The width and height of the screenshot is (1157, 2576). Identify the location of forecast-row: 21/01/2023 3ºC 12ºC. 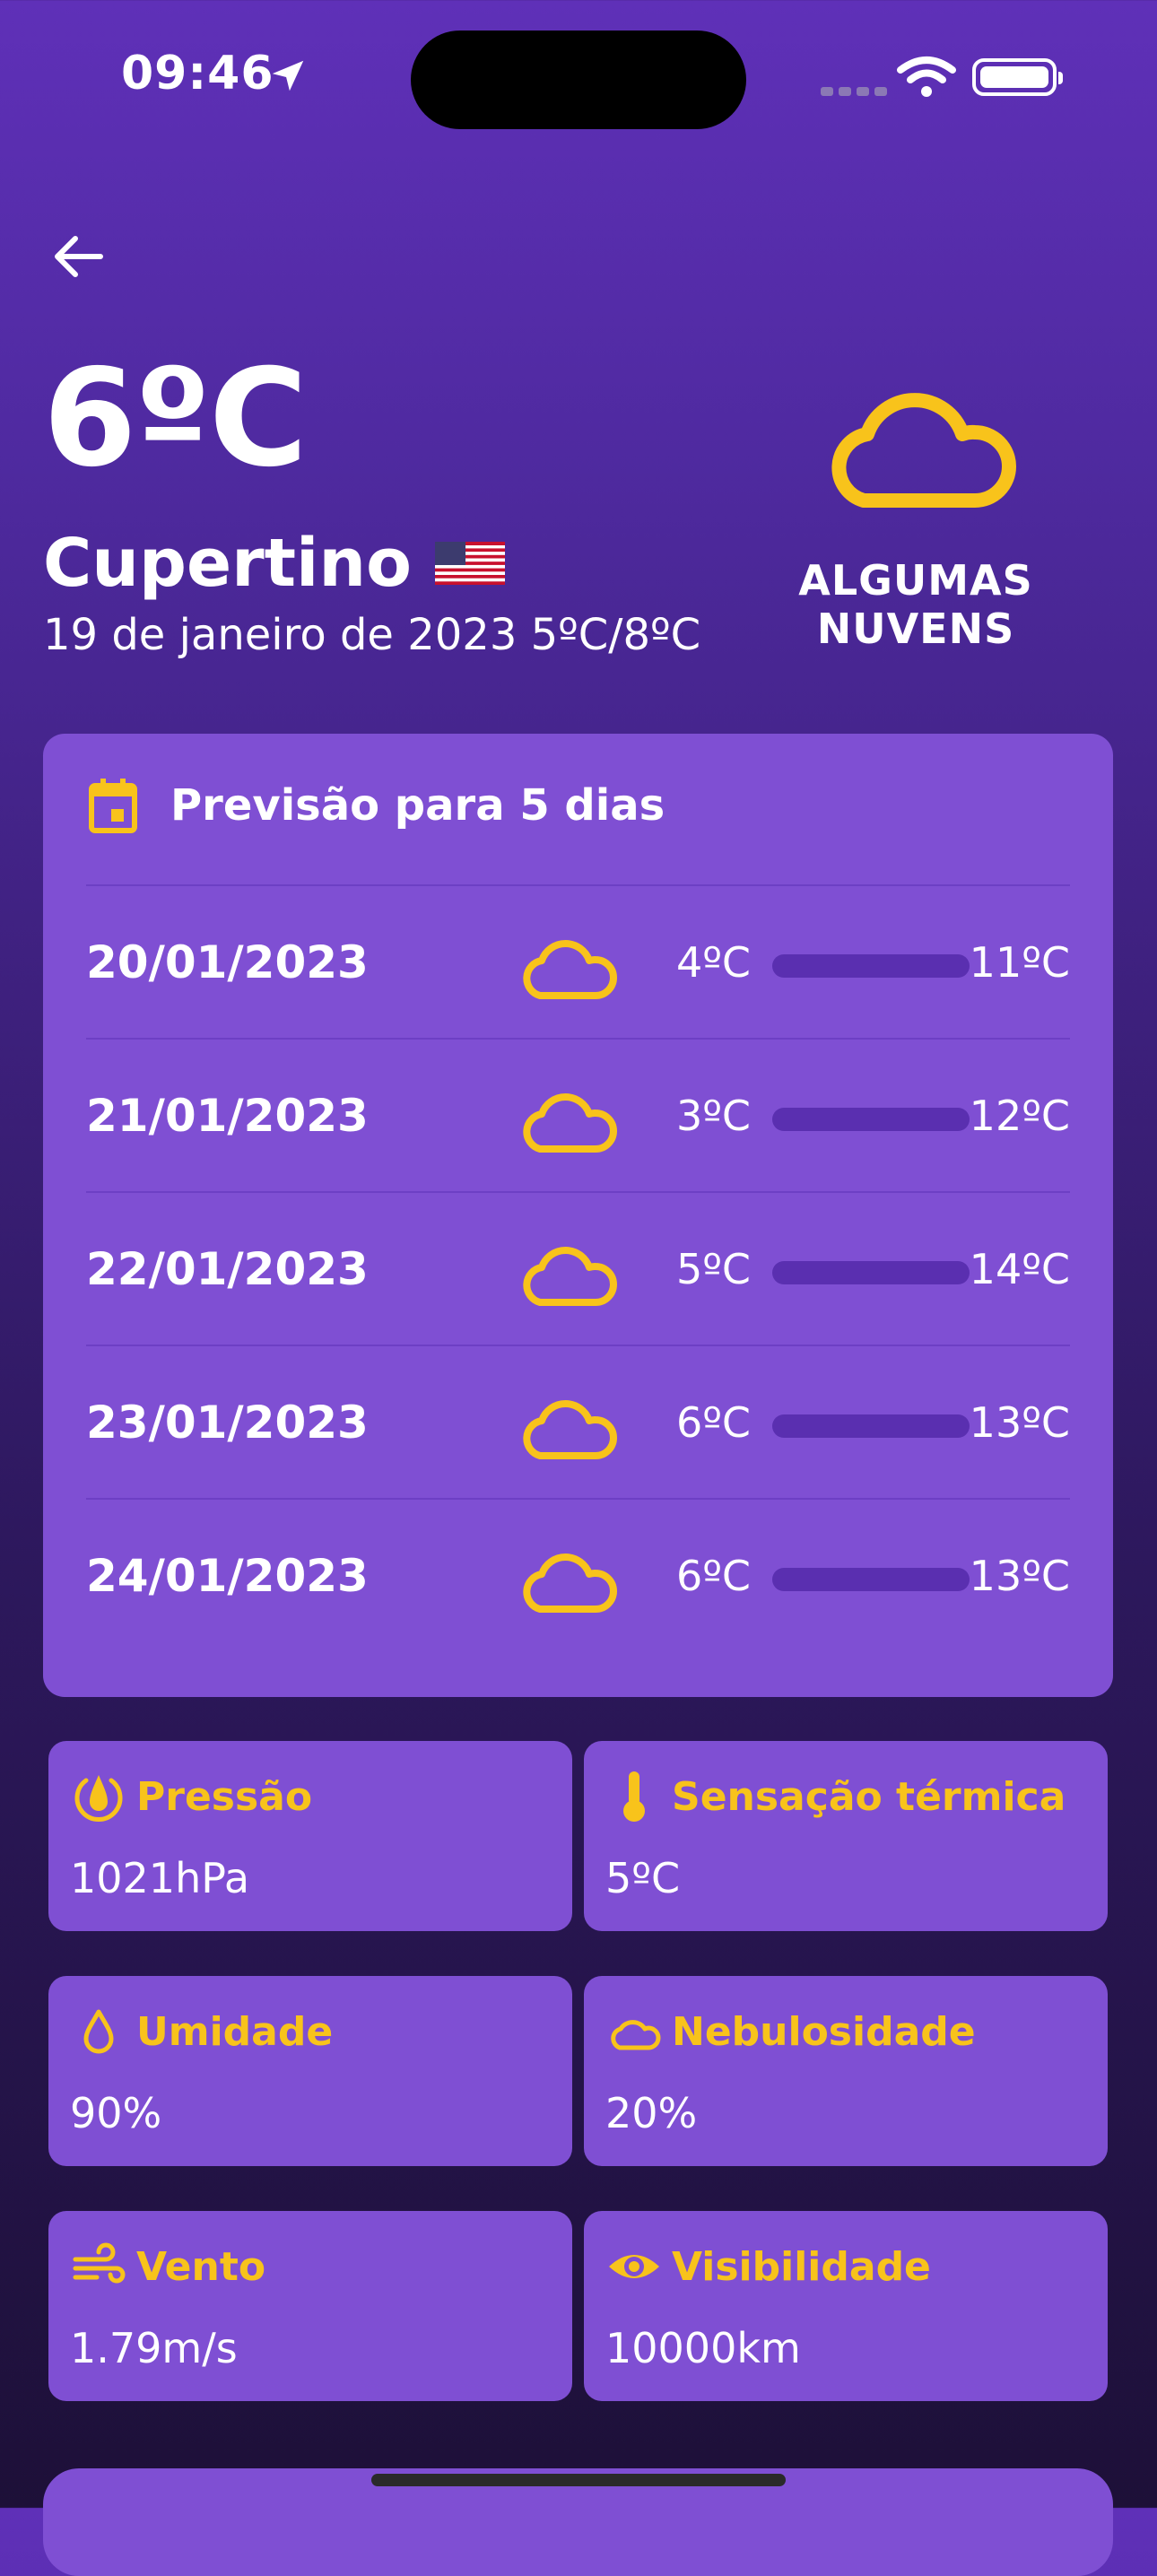
(578, 1115).